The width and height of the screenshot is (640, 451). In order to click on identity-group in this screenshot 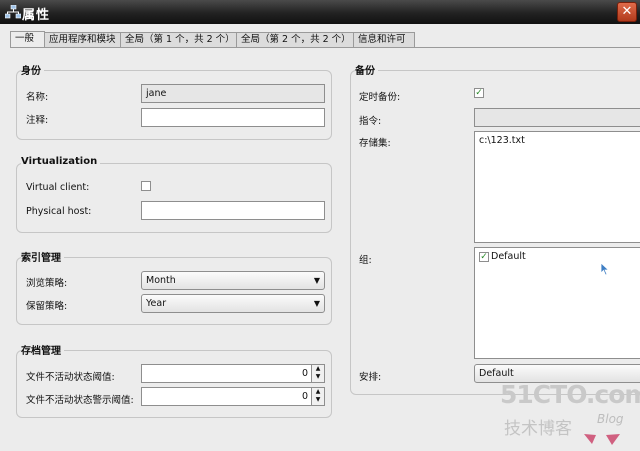, I will do `click(174, 105)`.